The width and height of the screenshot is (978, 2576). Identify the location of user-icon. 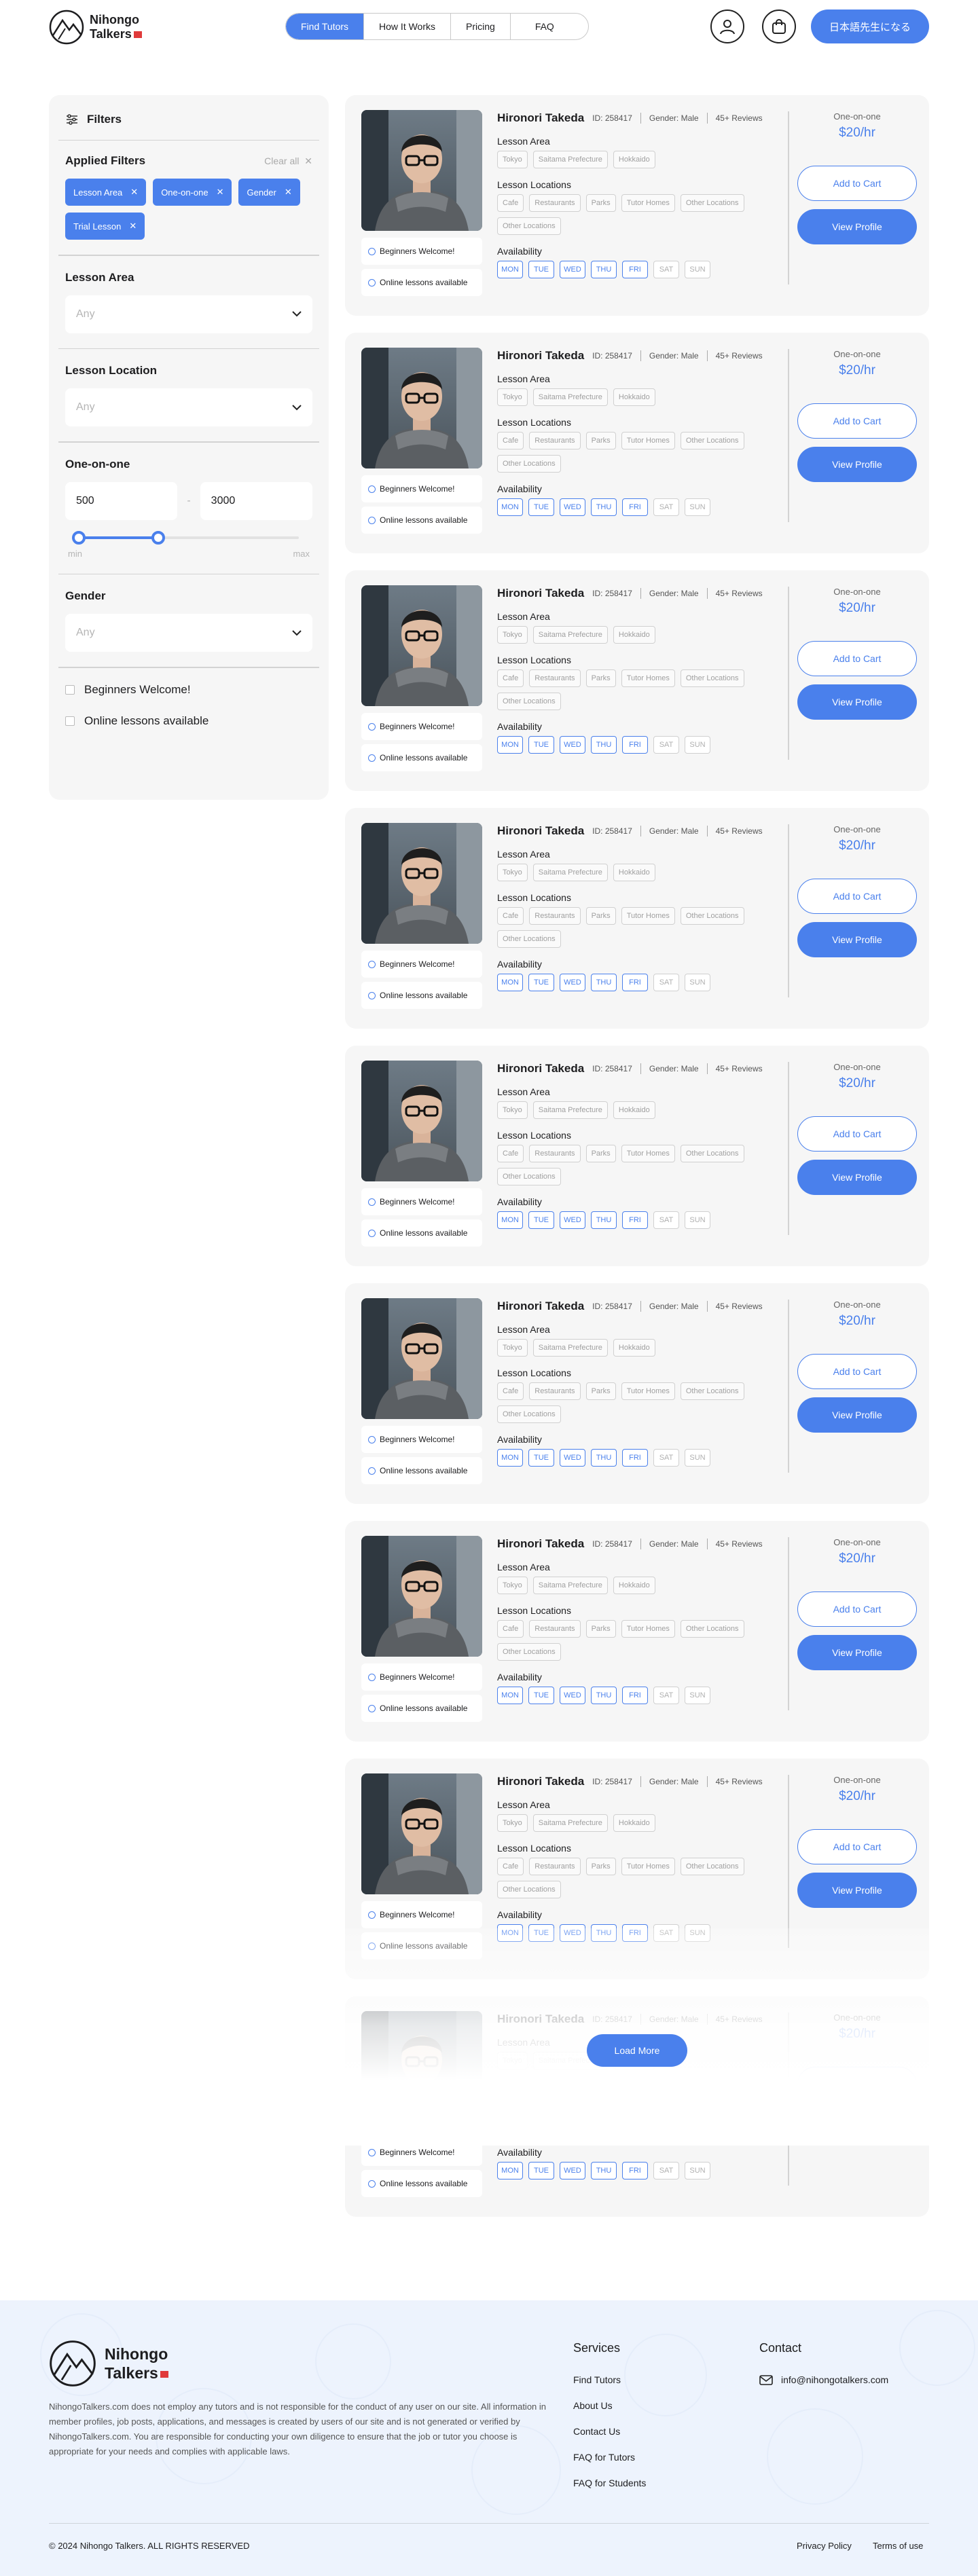
(727, 27).